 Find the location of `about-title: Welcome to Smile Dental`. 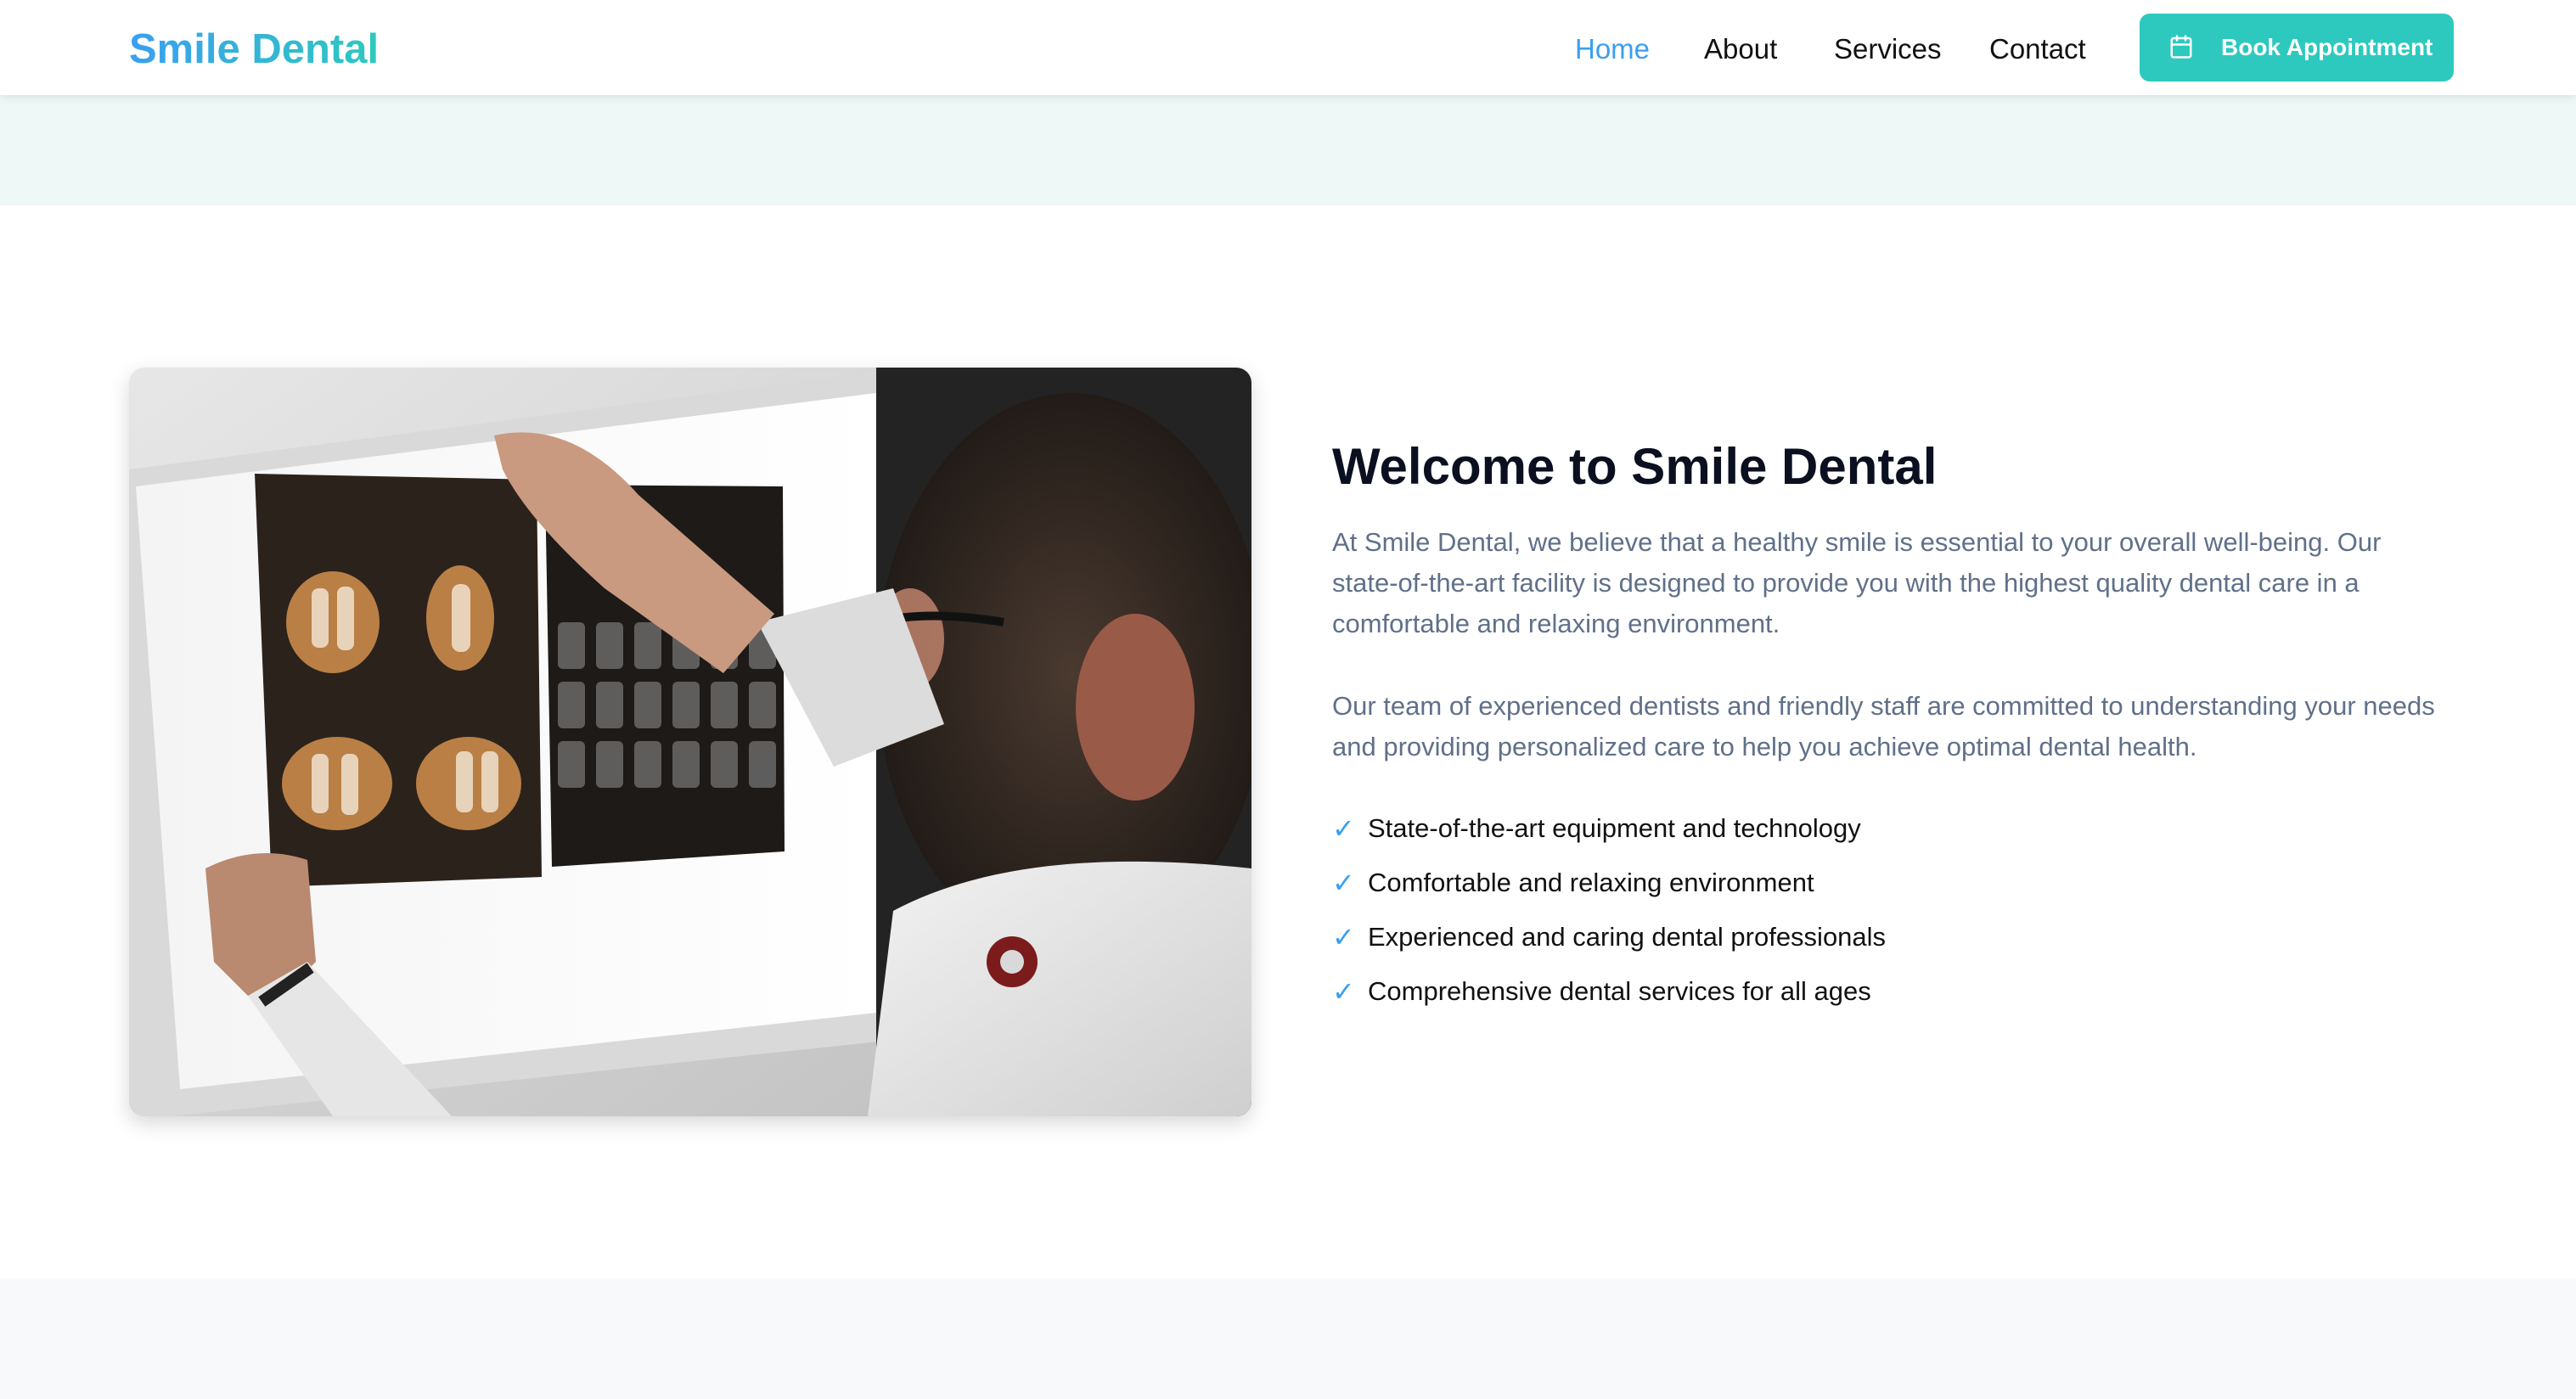

about-title: Welcome to Smile Dental is located at coordinates (1635, 467).